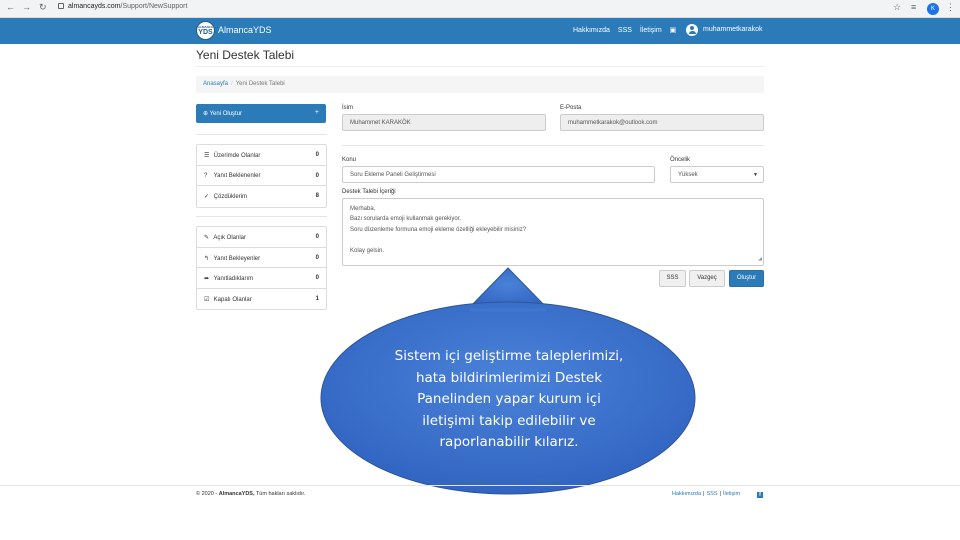 This screenshot has width=960, height=540. I want to click on callout-line: Panelinden yapar kurum içi, so click(509, 399).